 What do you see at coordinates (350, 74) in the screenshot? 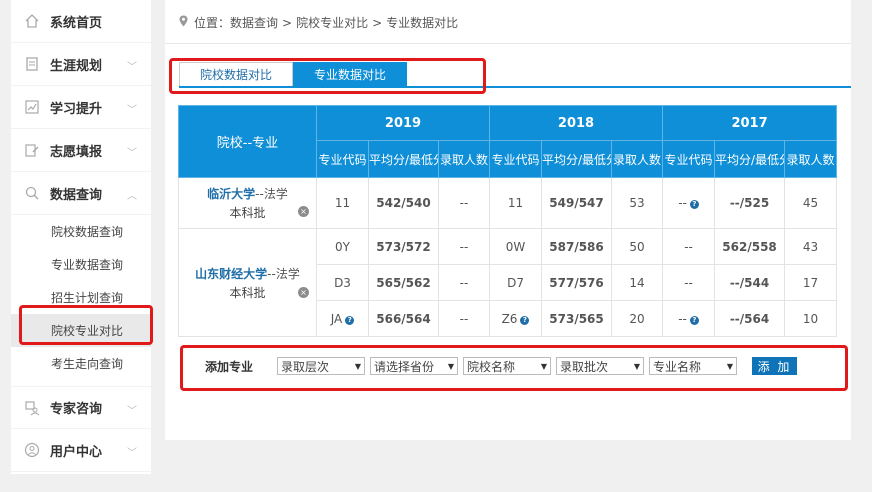
I see `tab-major-compare: 专业数据对比` at bounding box center [350, 74].